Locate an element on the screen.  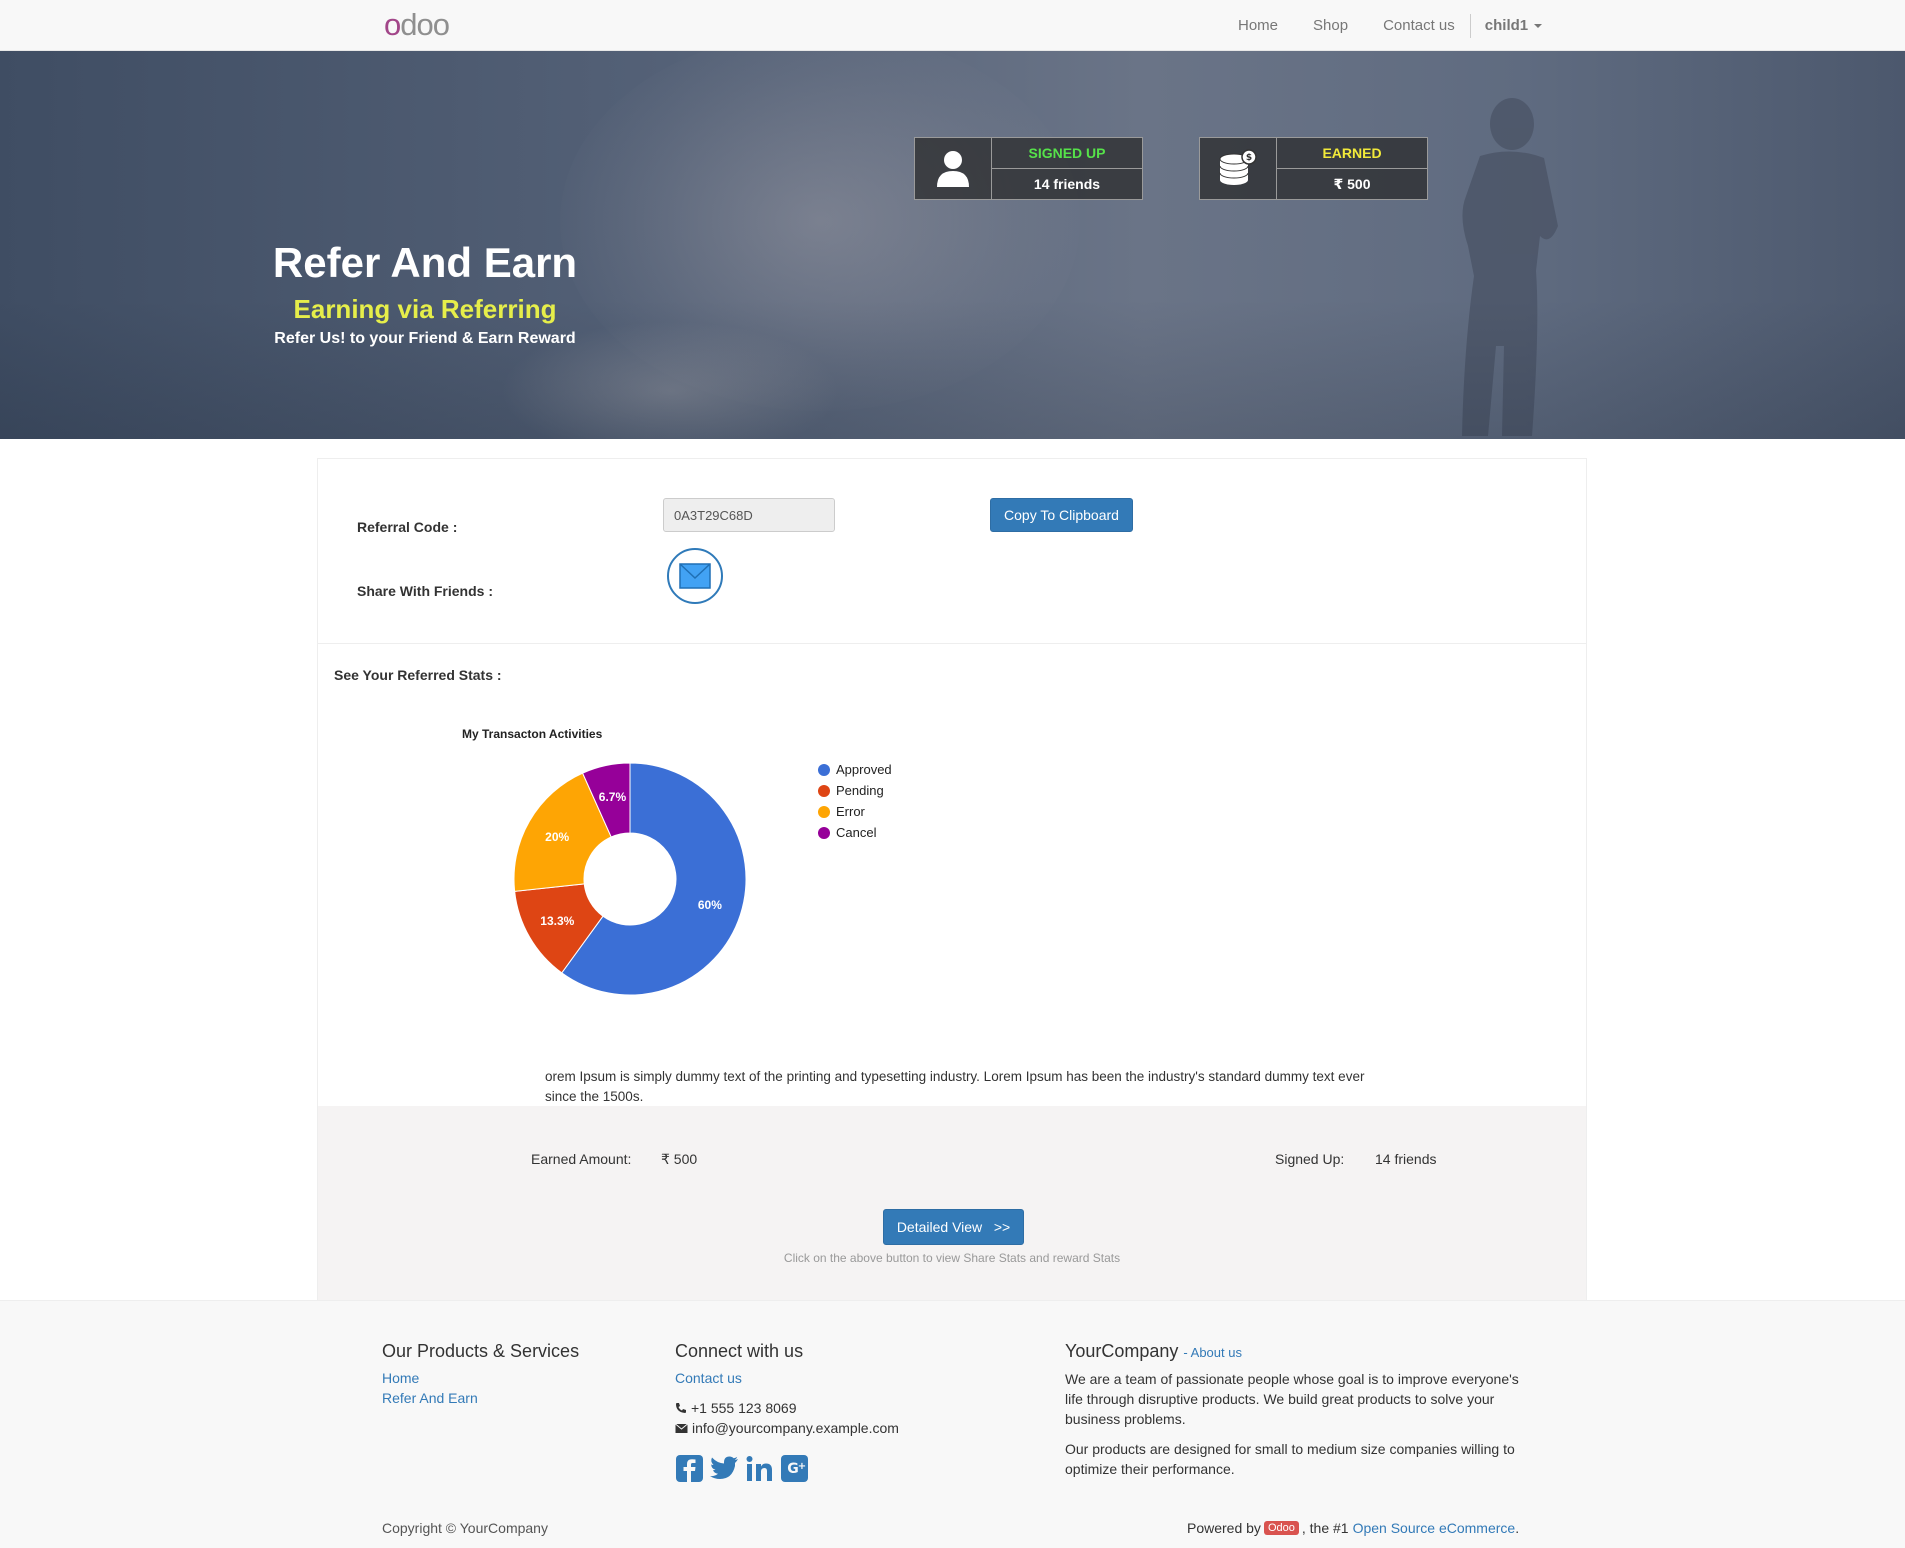
earned-amount-label: Earned Amount: is located at coordinates (581, 1159).